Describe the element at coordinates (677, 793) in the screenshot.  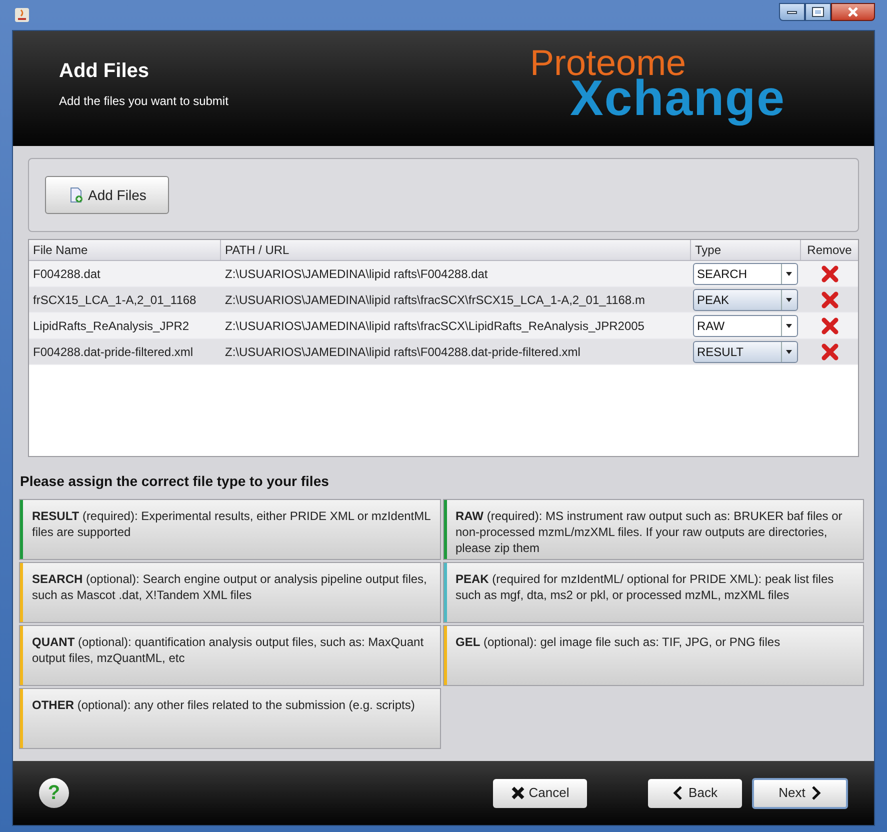
I see `chevron-left-icon` at that location.